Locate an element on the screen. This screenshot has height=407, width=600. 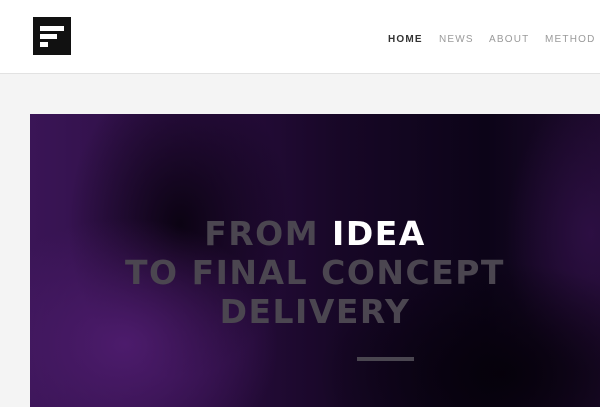
hero-headline-line3: DELIVERY is located at coordinates (315, 311).